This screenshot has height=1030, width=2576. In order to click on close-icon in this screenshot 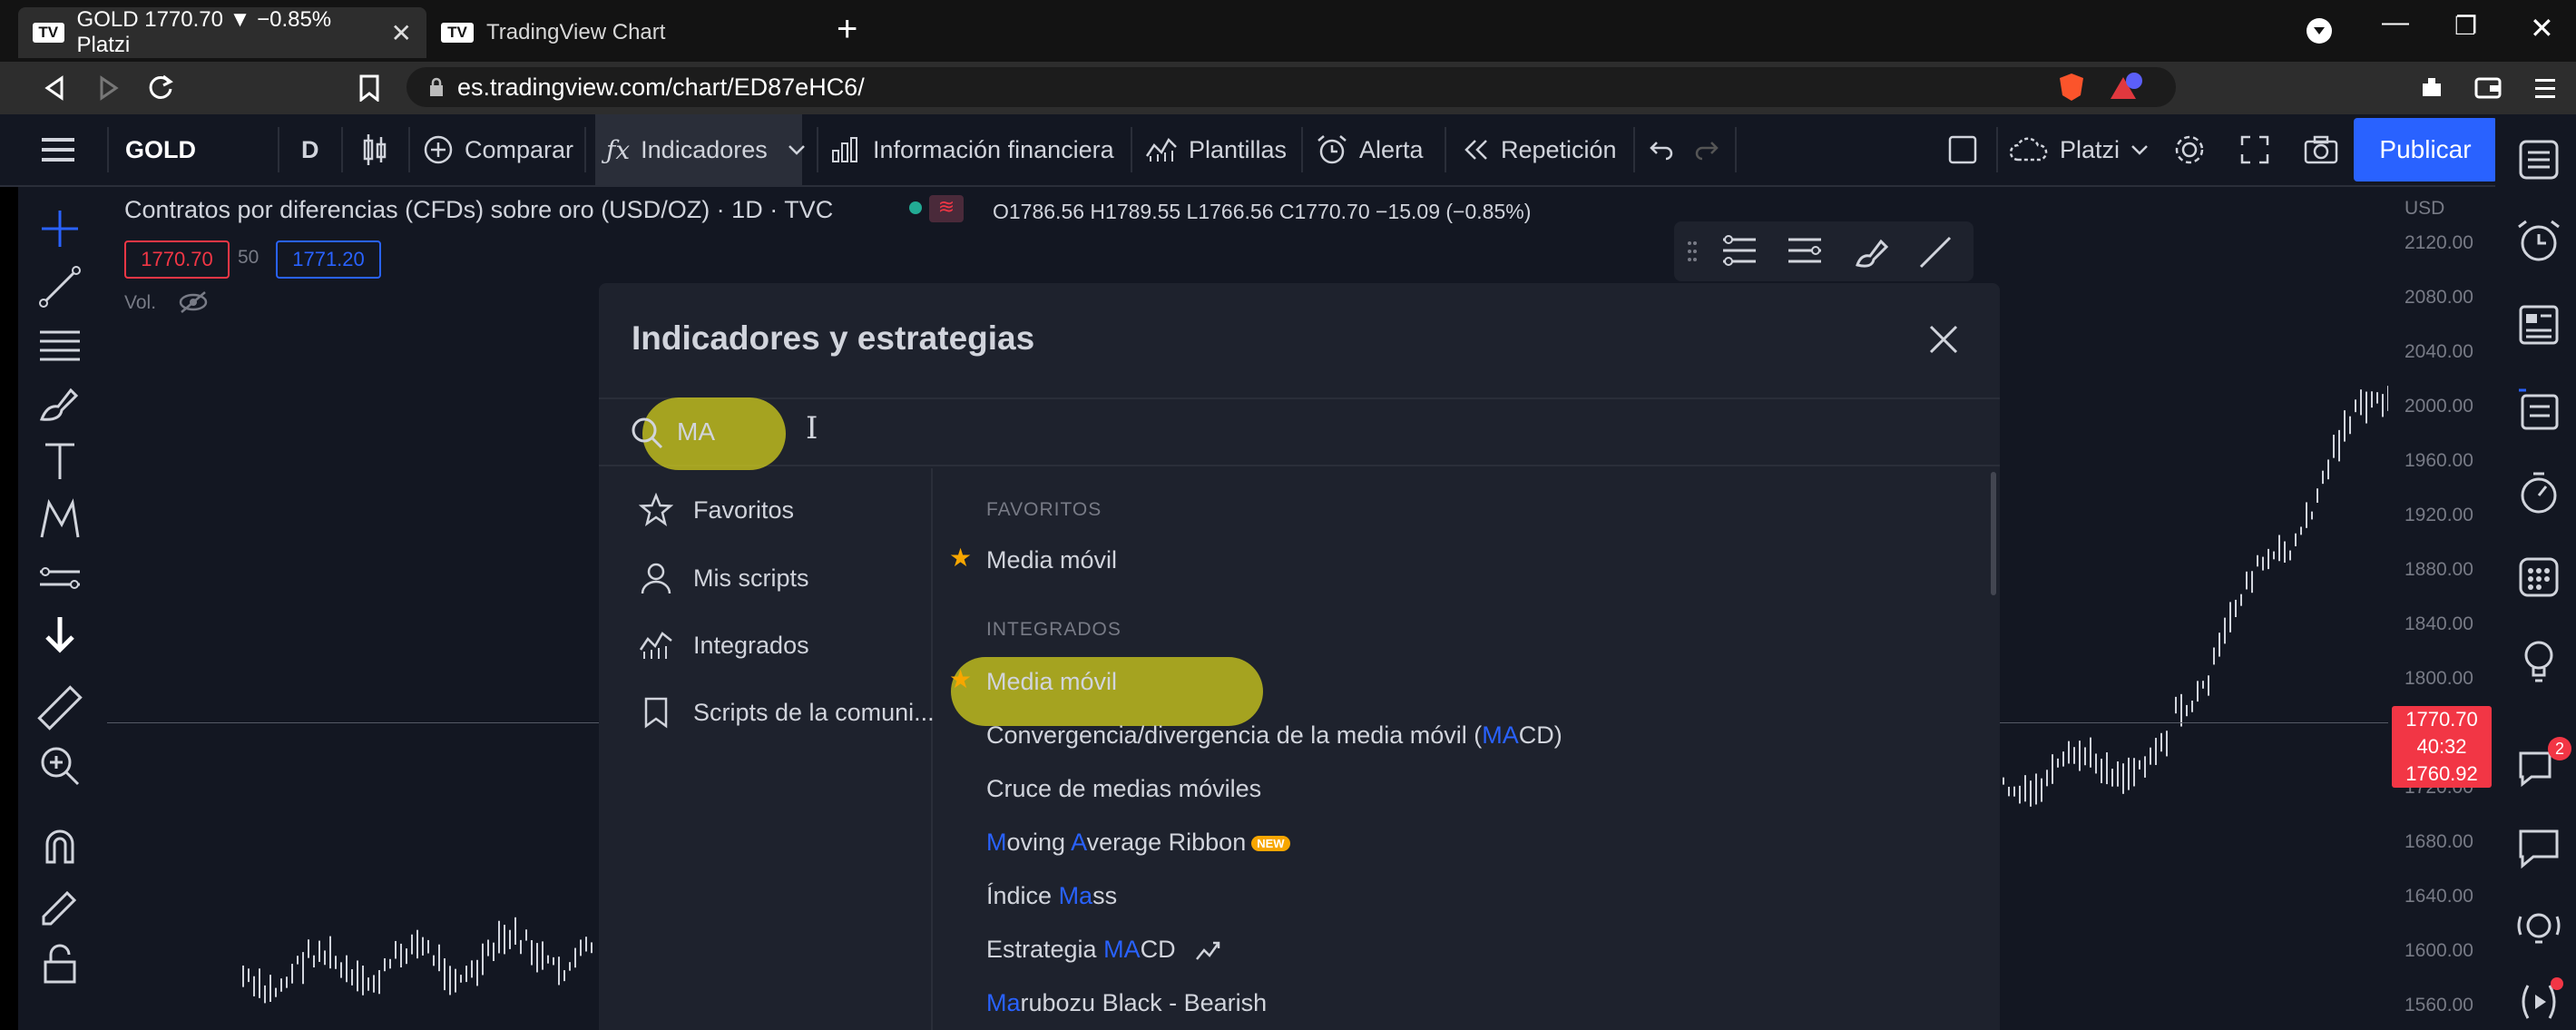, I will do `click(1943, 339)`.